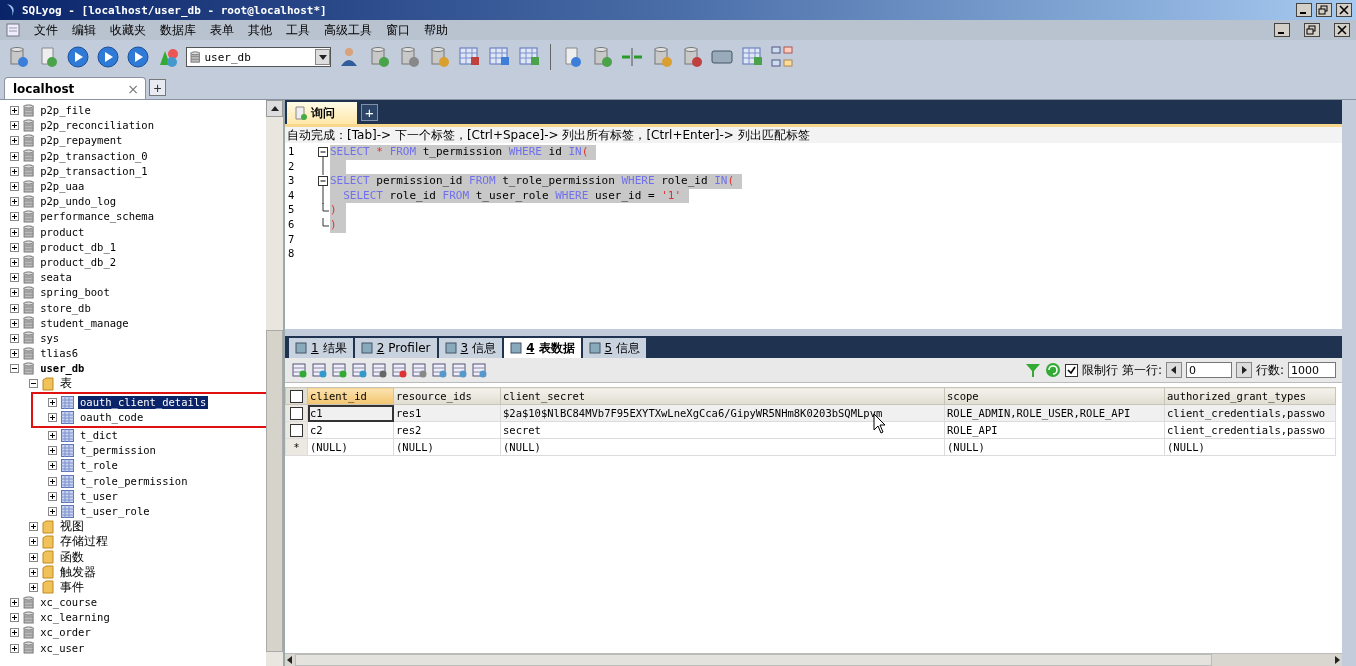 The height and width of the screenshot is (666, 1356). Describe the element at coordinates (94, 156) in the screenshot. I see `tree-item: p2p_transaction_0` at that location.